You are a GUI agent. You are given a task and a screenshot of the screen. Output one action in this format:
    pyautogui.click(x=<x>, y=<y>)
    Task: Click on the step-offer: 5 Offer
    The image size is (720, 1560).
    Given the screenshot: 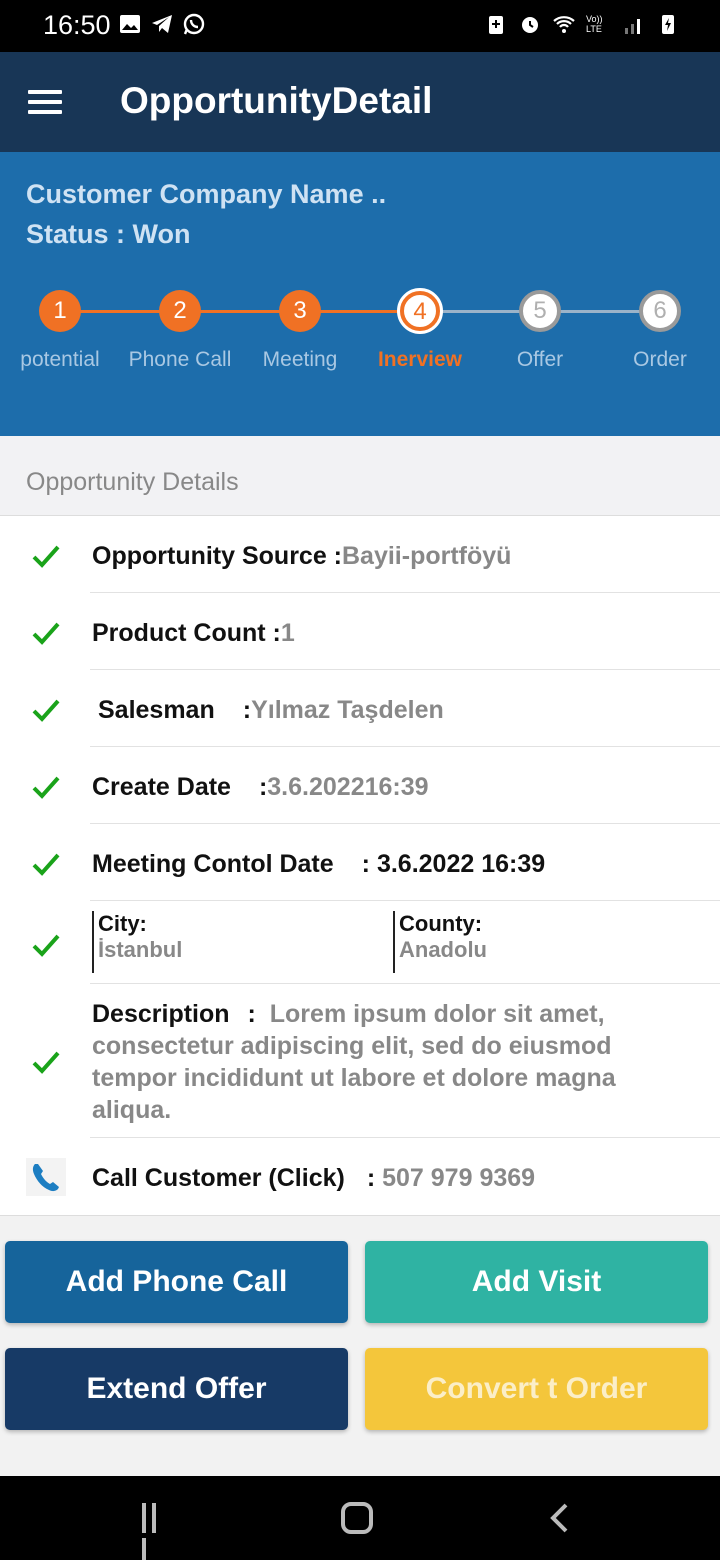 What is the action you would take?
    pyautogui.click(x=540, y=331)
    